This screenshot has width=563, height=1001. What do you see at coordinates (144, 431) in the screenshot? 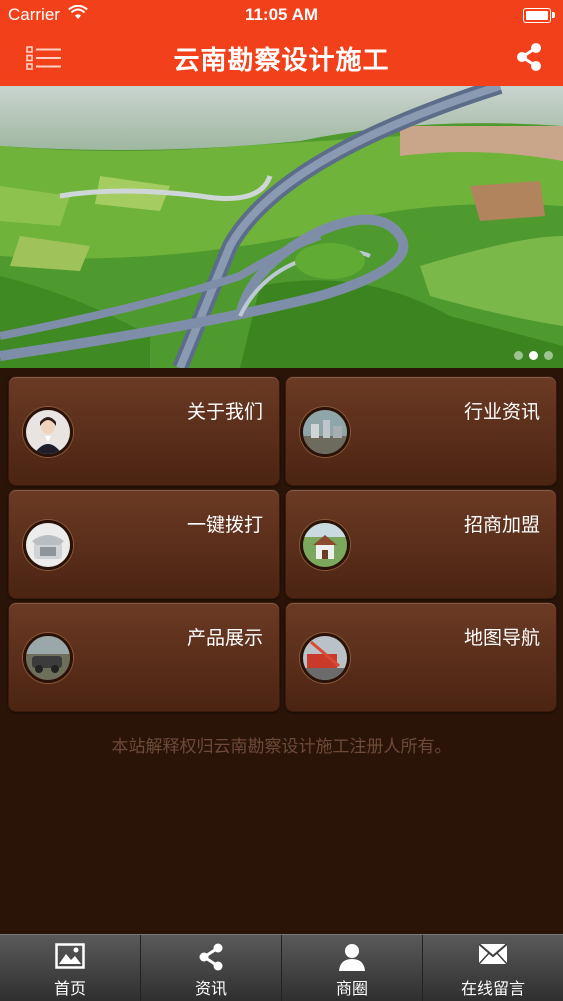
I see `tile-about-us: 关于我们` at bounding box center [144, 431].